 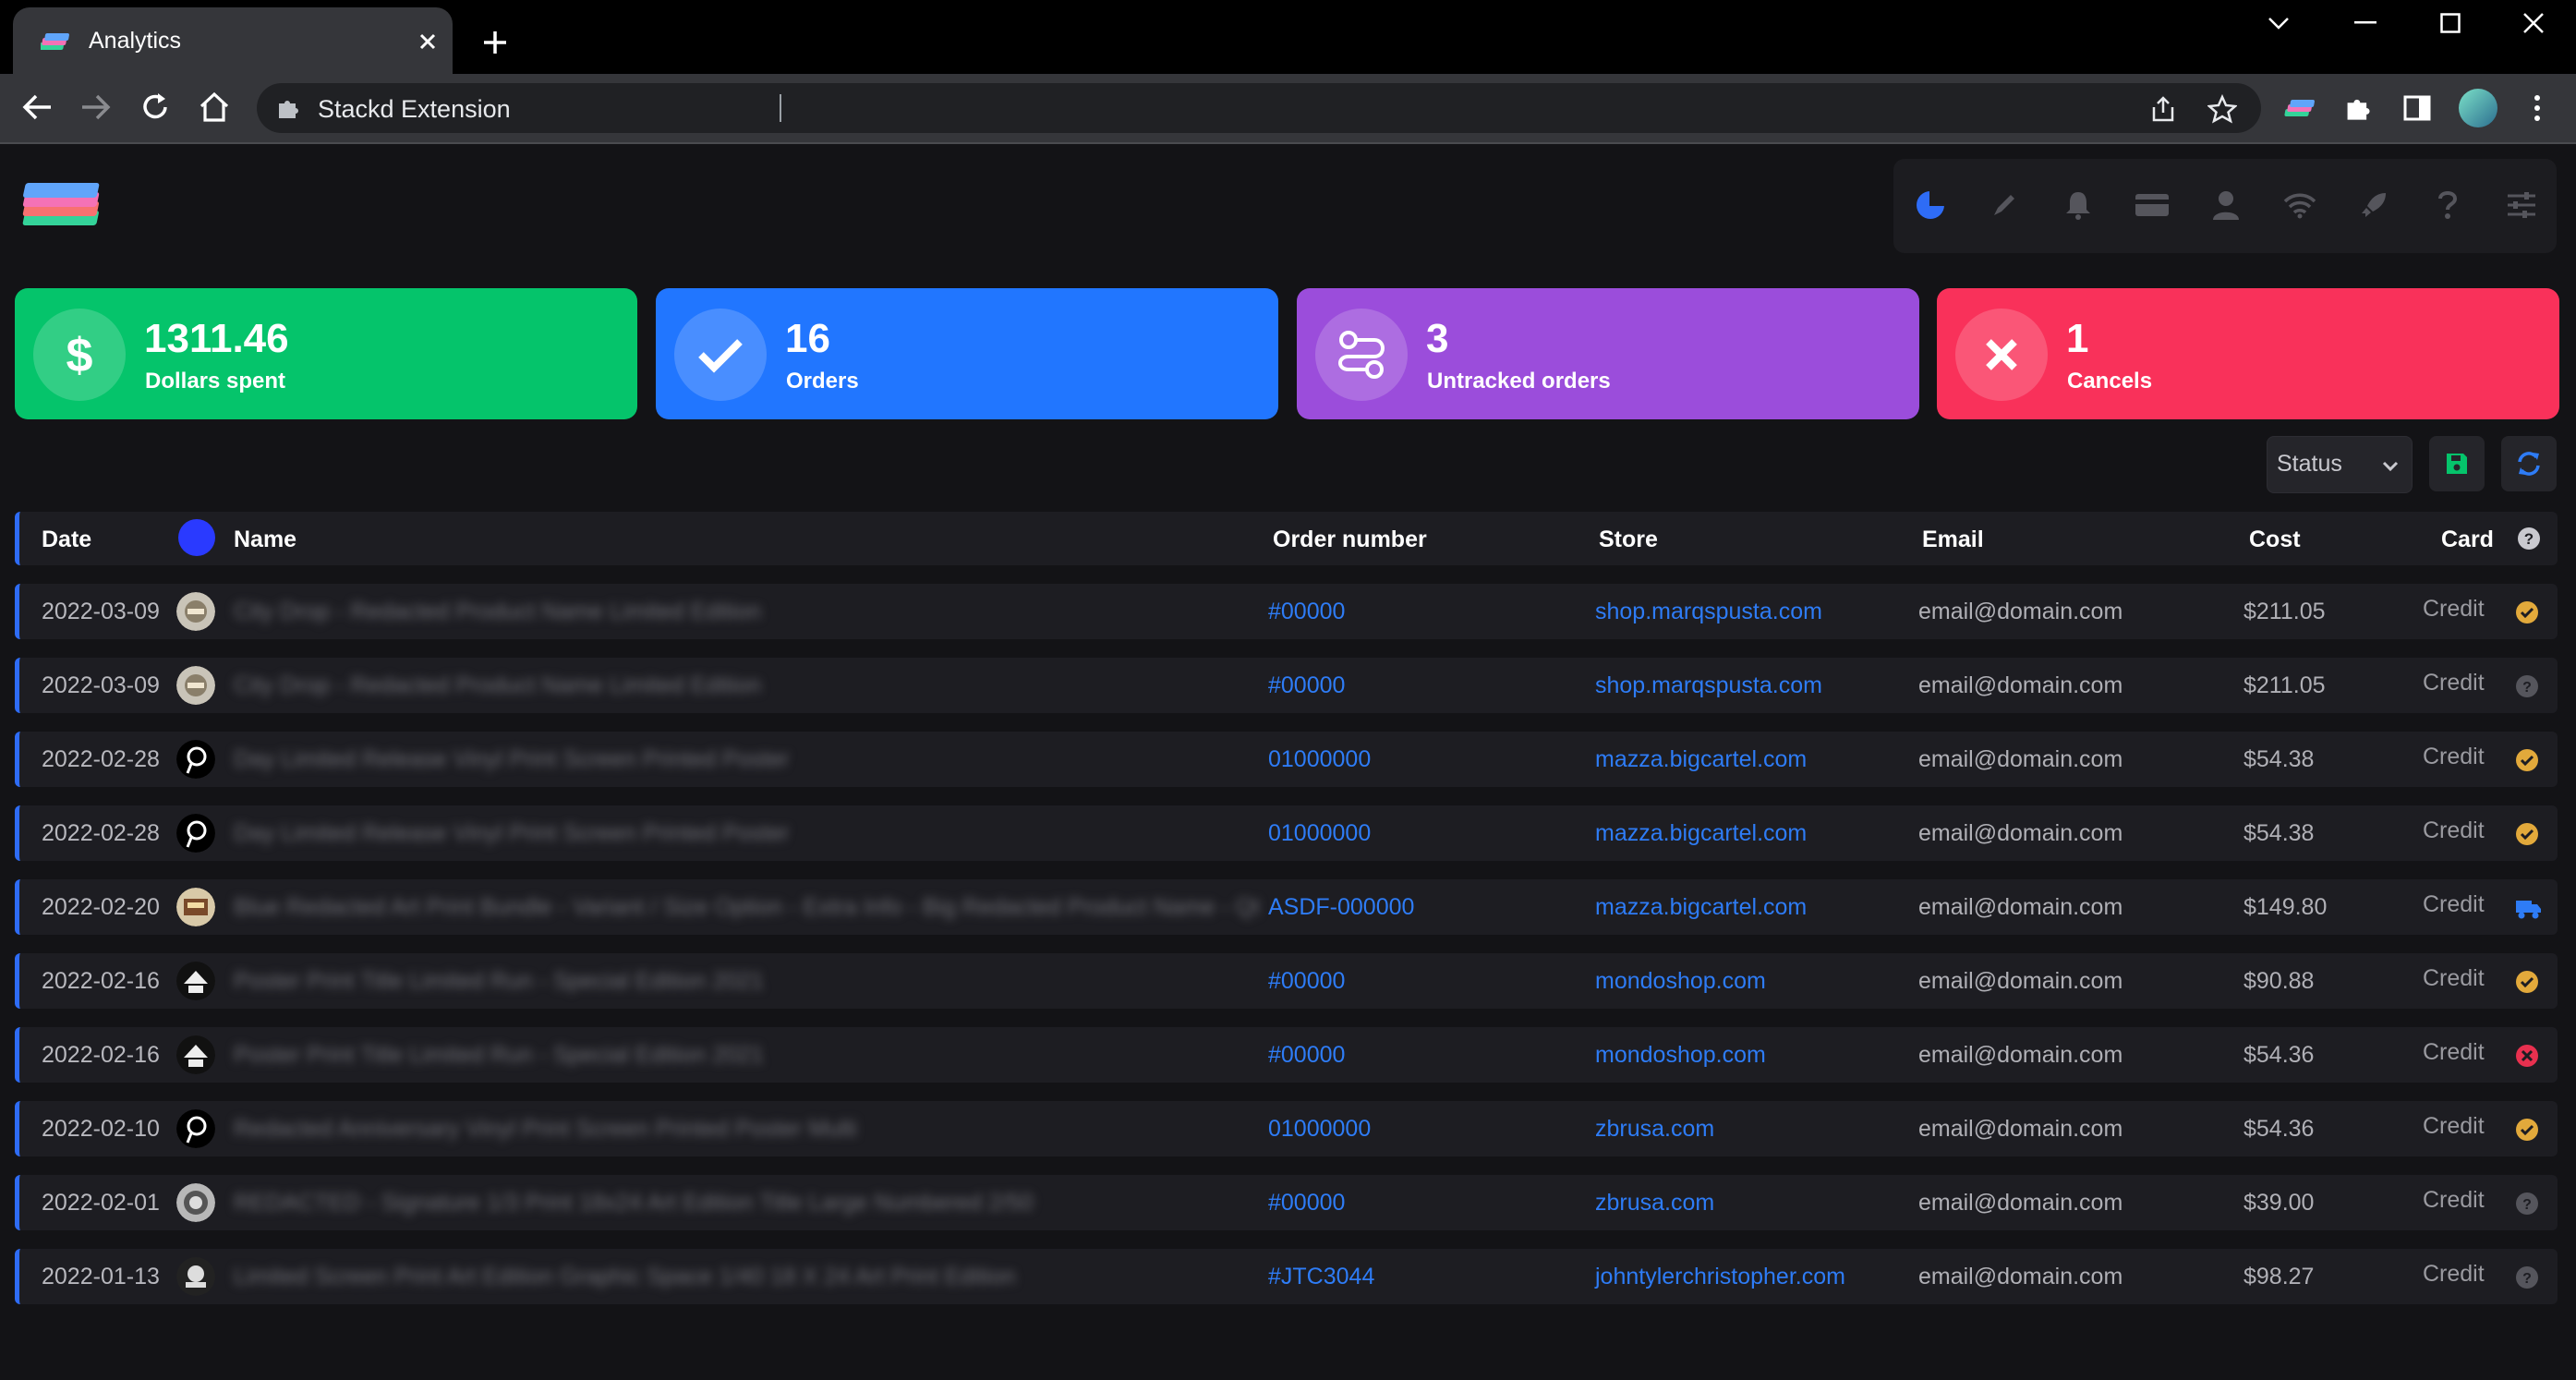 I want to click on card-icon-circle, so click(x=720, y=355).